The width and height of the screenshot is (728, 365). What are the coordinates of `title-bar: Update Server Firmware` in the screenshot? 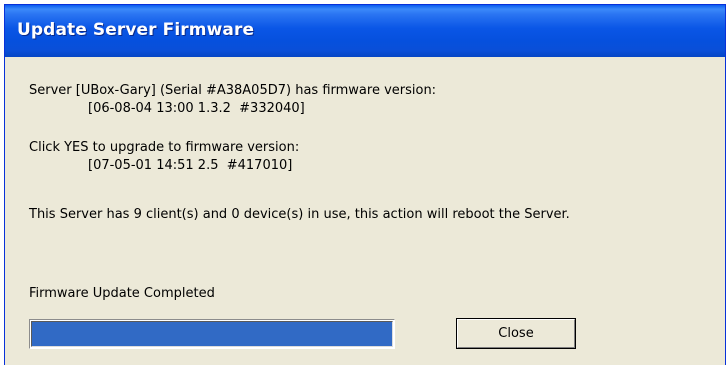 It's located at (365, 31).